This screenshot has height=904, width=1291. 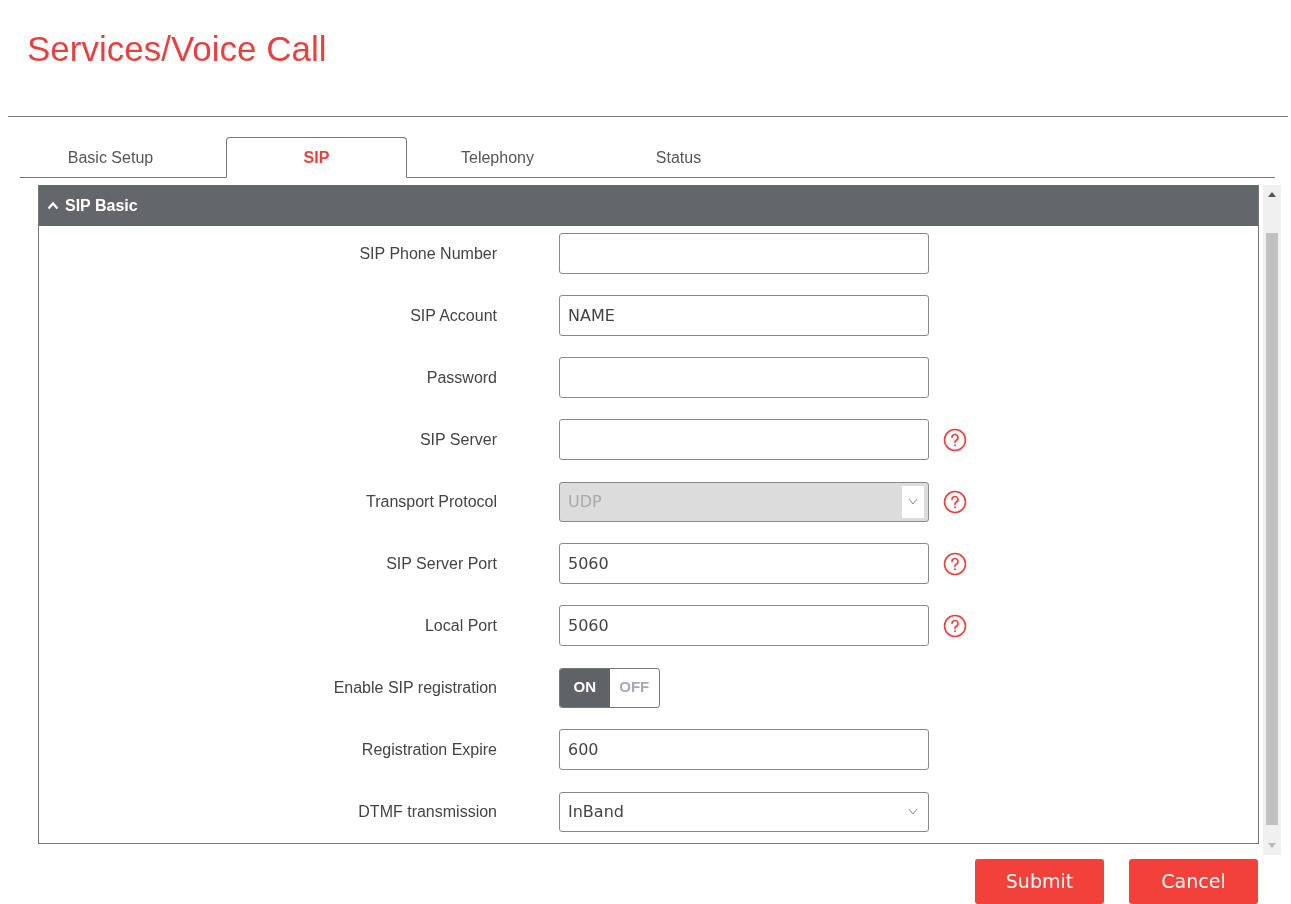 What do you see at coordinates (1039, 881) in the screenshot?
I see `submit-button: Submit` at bounding box center [1039, 881].